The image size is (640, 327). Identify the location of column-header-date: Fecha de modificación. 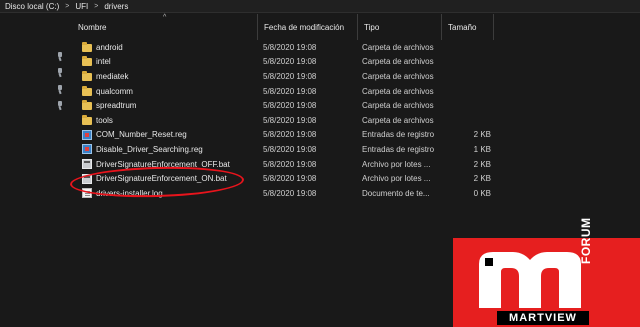
(308, 27).